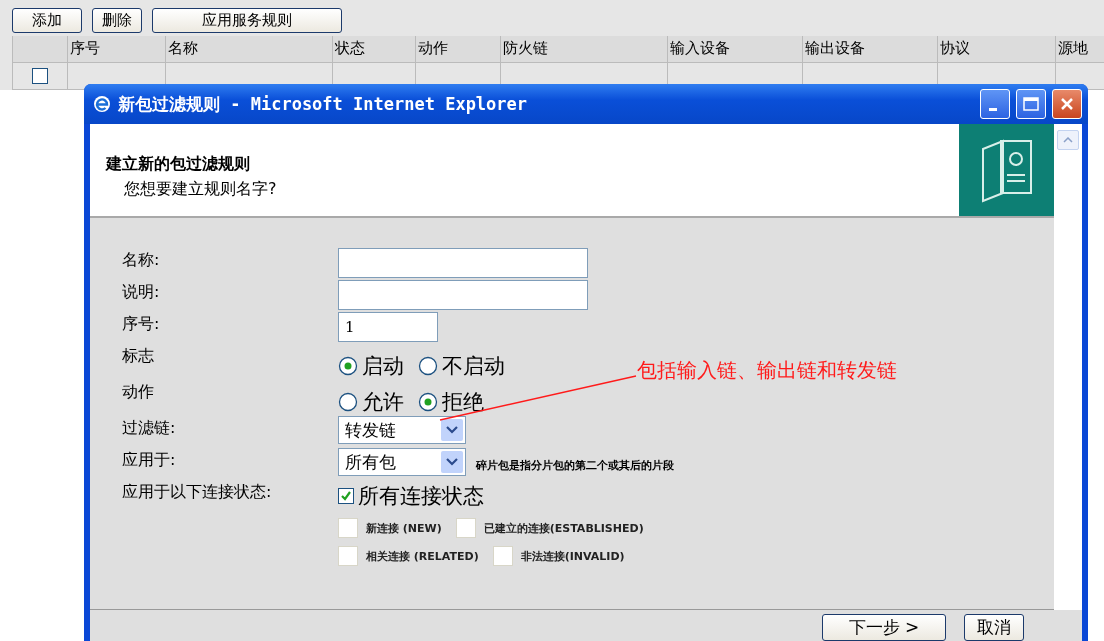 This screenshot has width=1104, height=641. Describe the element at coordinates (138, 356) in the screenshot. I see `field-label: 标志` at that location.